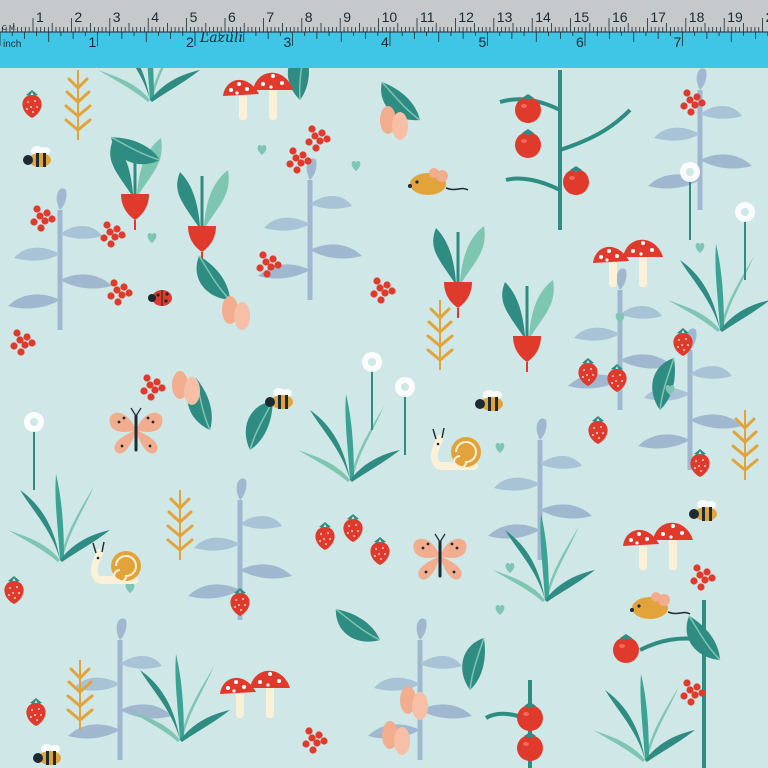 The width and height of the screenshot is (768, 768). What do you see at coordinates (483, 42) in the screenshot?
I see `inch-label: 5` at bounding box center [483, 42].